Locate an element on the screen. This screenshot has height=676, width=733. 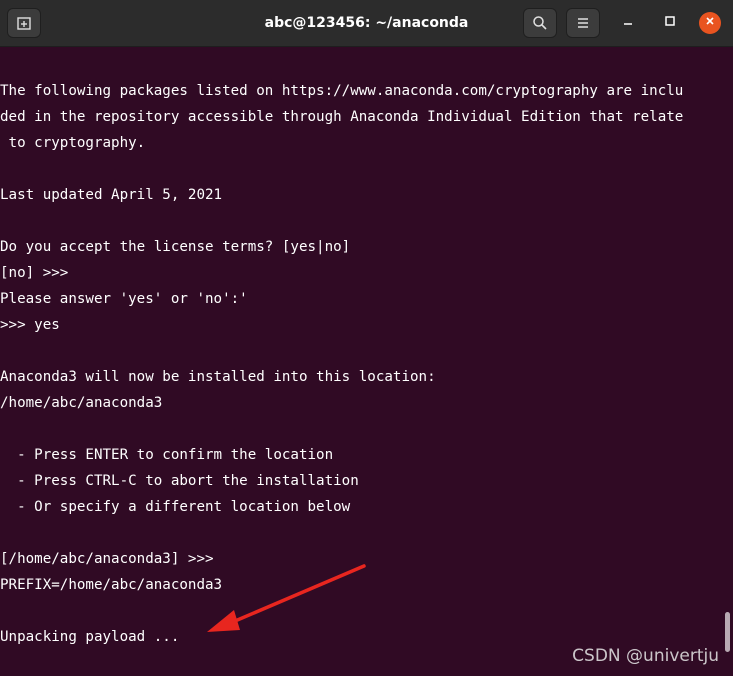
minimize-button is located at coordinates (628, 23).